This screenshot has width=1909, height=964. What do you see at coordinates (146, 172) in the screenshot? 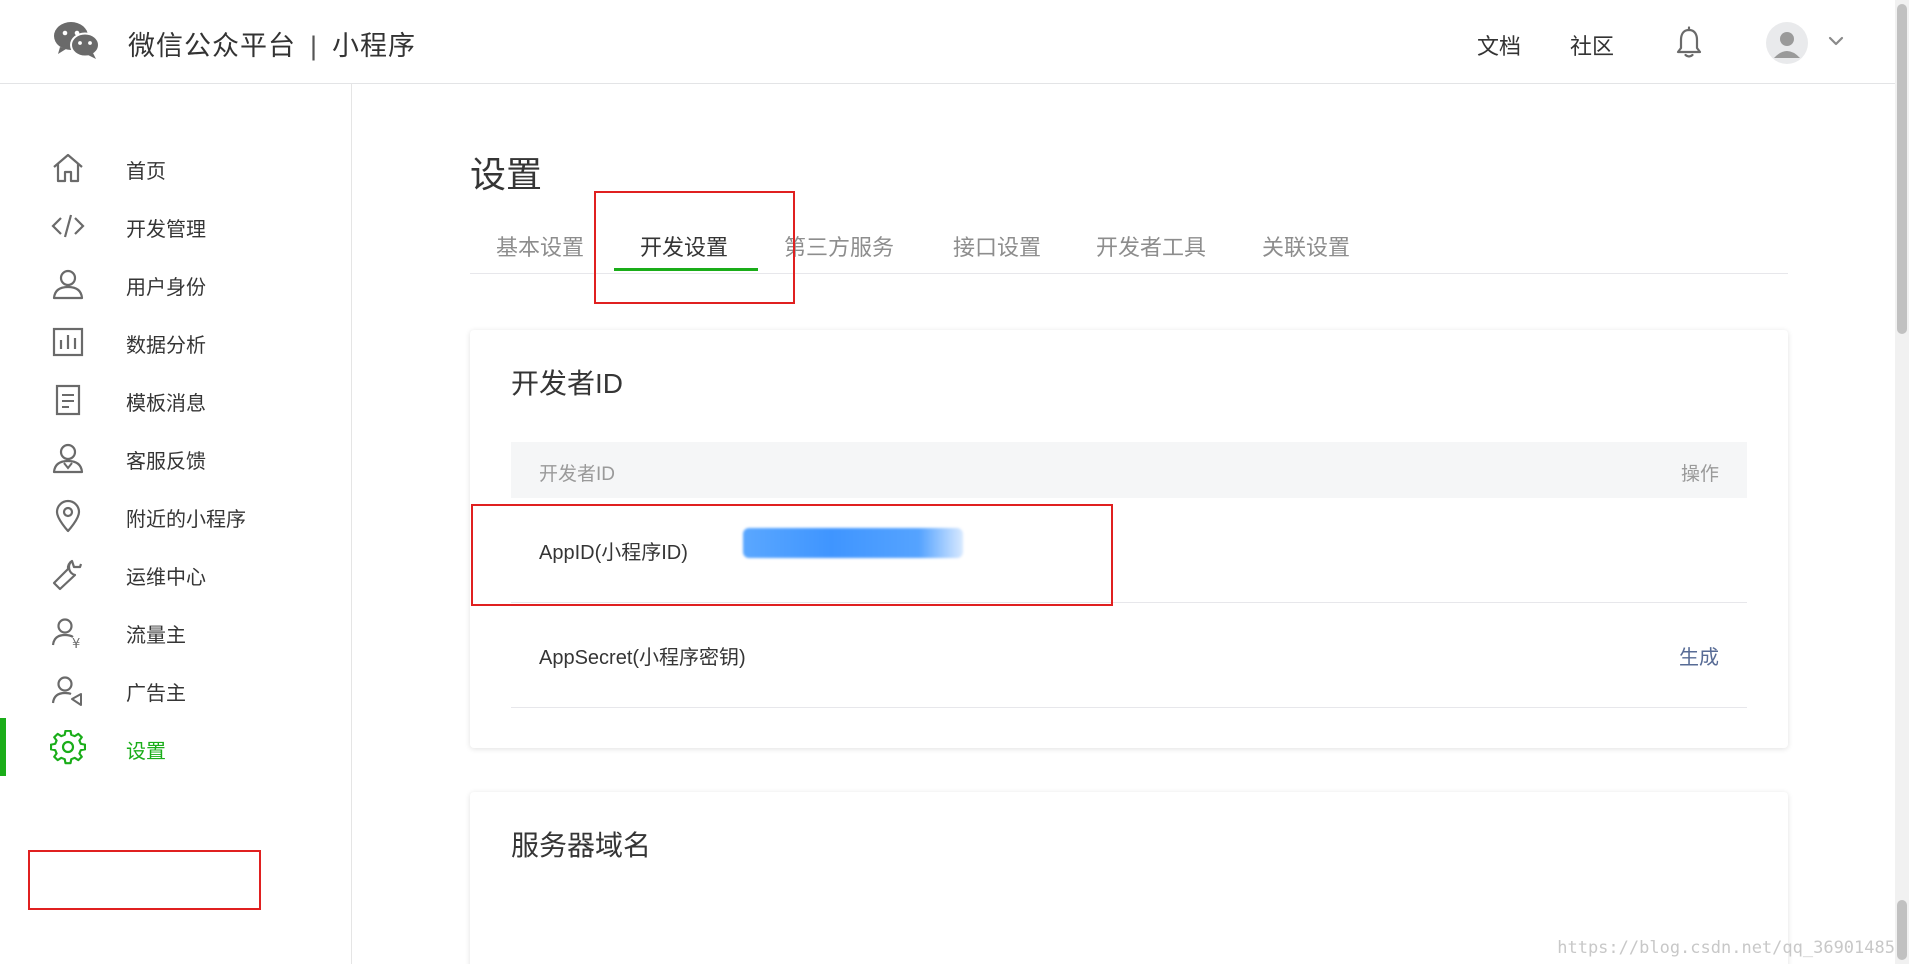
I see `sidebar-item-label: 首页` at bounding box center [146, 172].